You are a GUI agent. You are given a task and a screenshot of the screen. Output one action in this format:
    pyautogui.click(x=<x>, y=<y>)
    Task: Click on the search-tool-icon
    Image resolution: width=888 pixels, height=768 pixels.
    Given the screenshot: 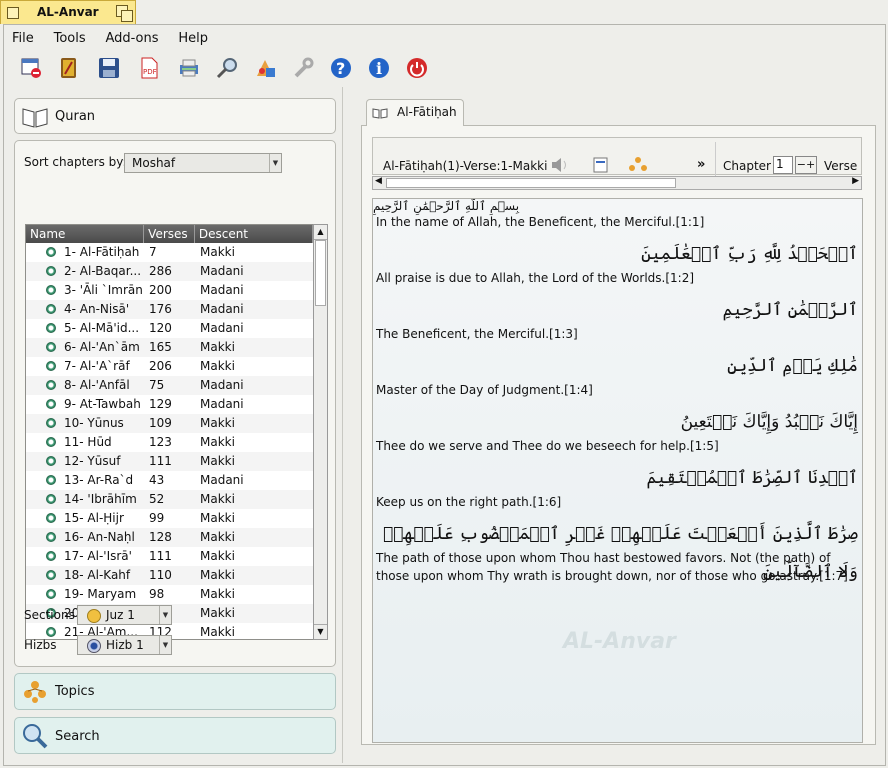 What is the action you would take?
    pyautogui.click(x=227, y=68)
    